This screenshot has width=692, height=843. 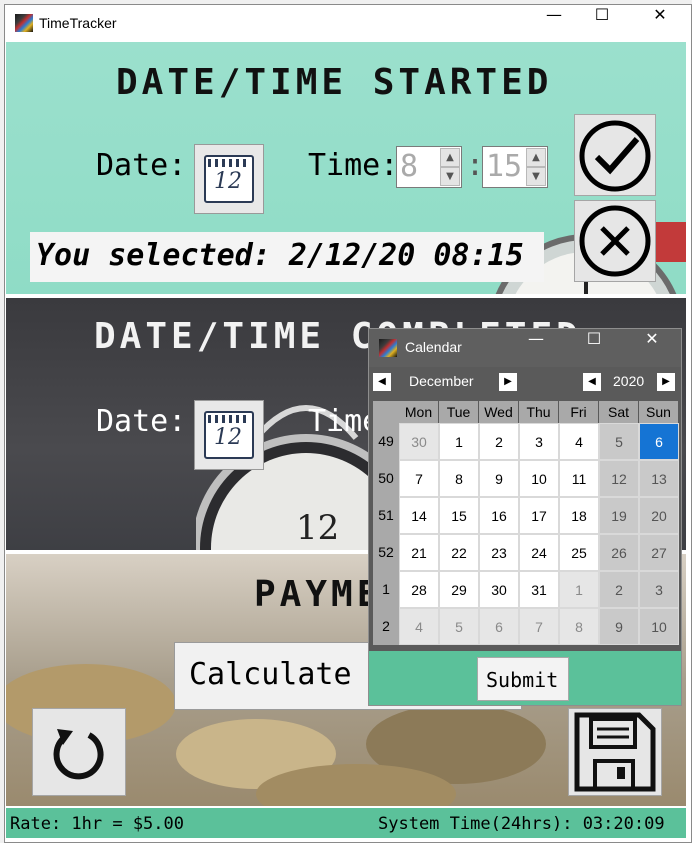 I want to click on rate-text: Rate: 1hr = $5.00, so click(x=97, y=824).